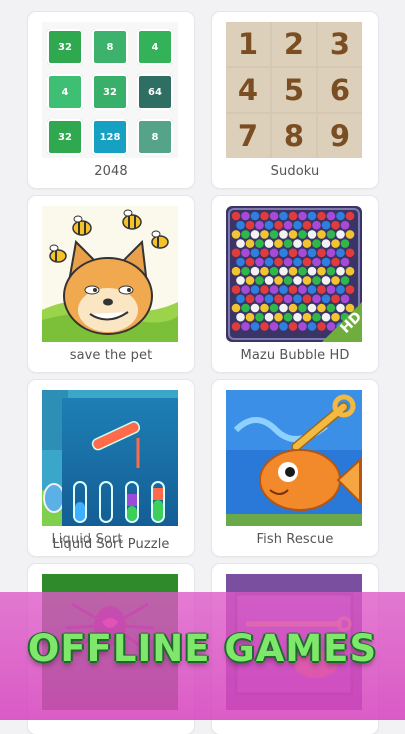  What do you see at coordinates (119, 472) in the screenshot?
I see `test-tubes-illustration` at bounding box center [119, 472].